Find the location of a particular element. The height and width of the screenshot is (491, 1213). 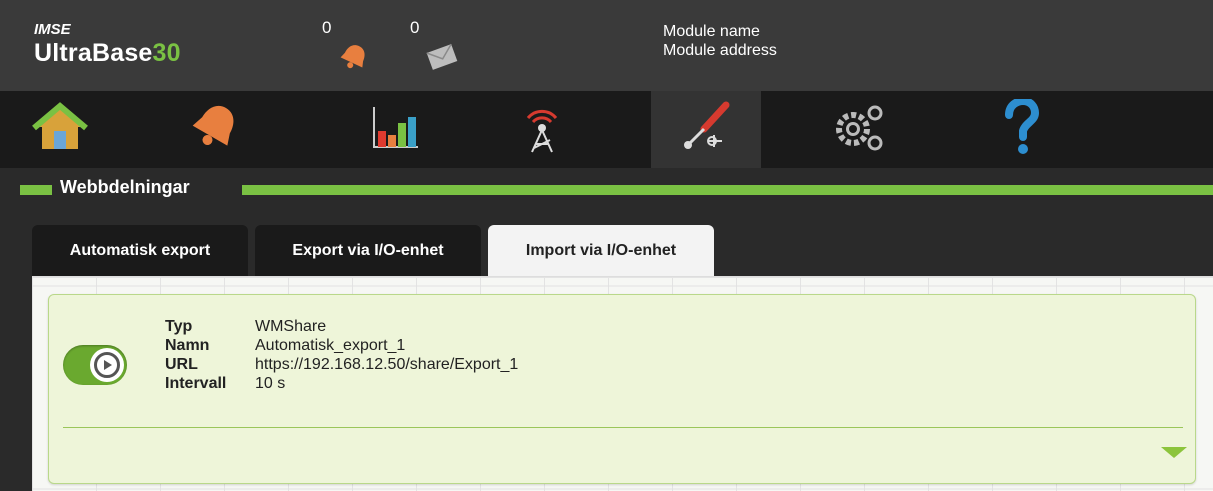

enable-toggle is located at coordinates (95, 365).